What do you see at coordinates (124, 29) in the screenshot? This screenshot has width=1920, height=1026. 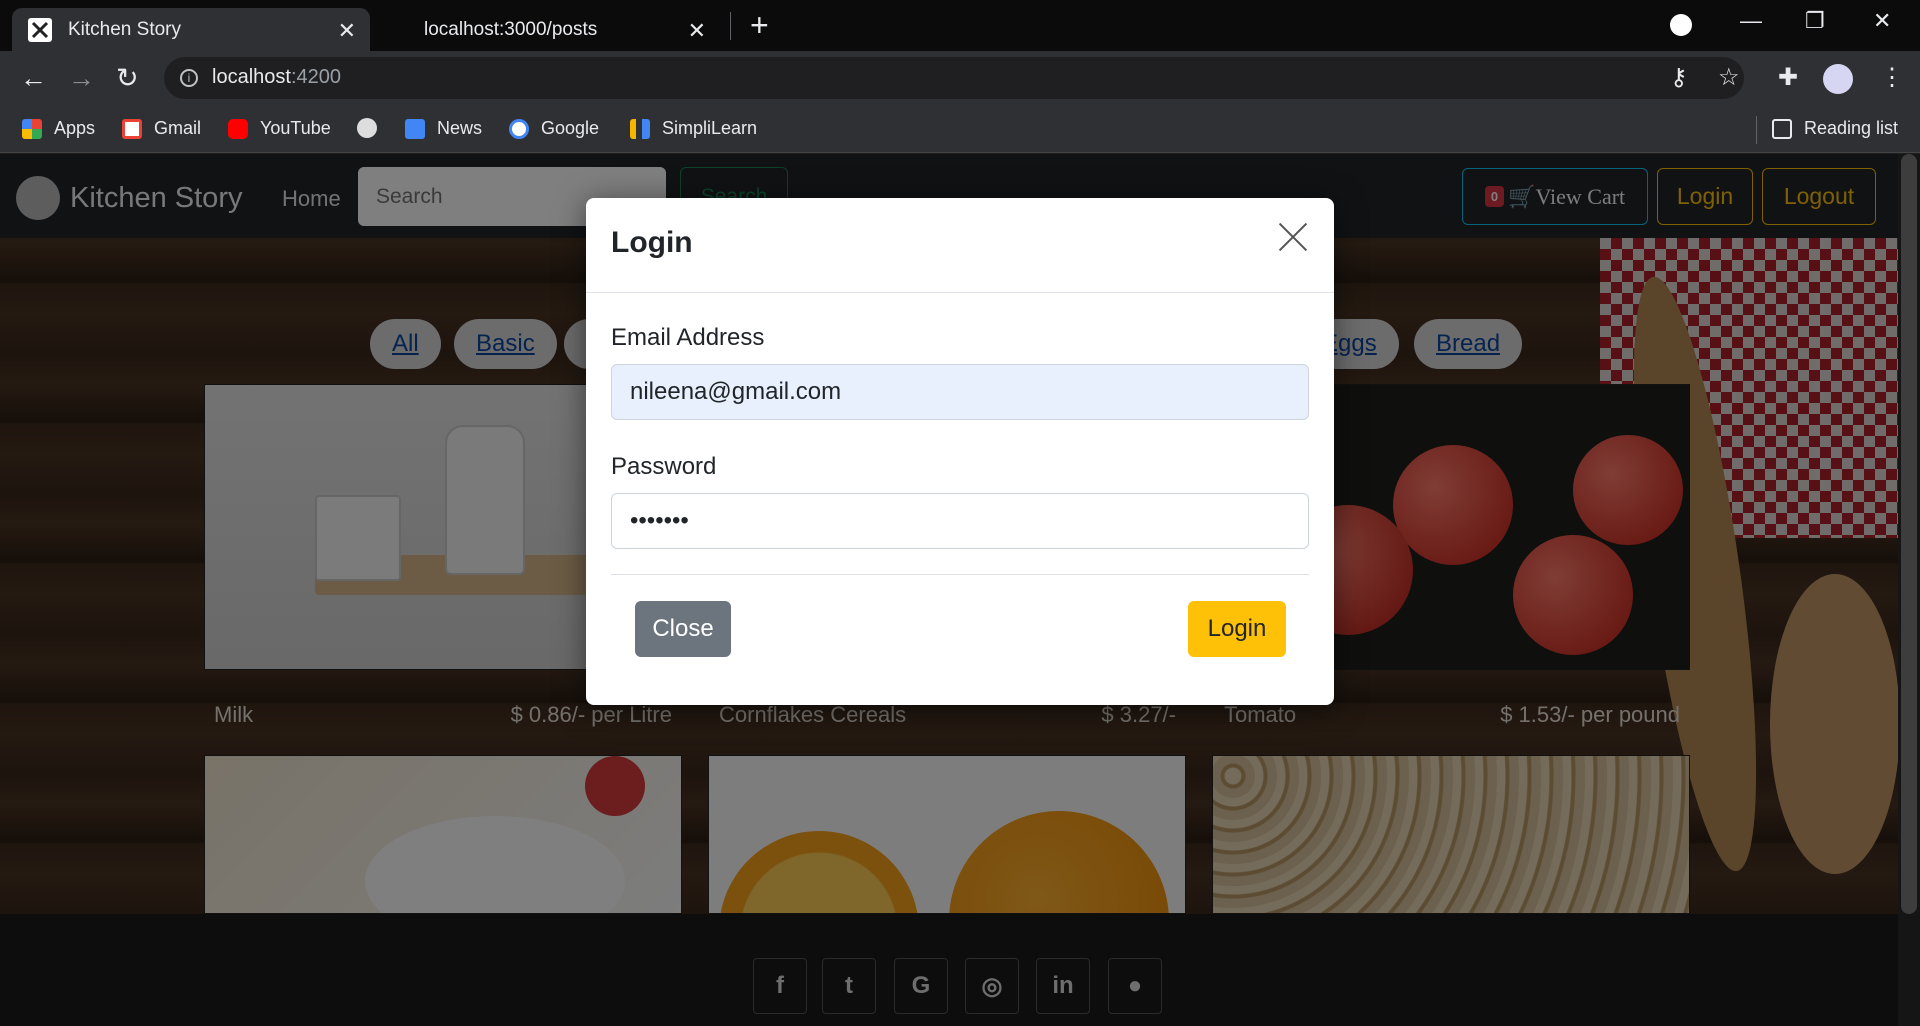 I see `tab-title: Kitchen Story` at bounding box center [124, 29].